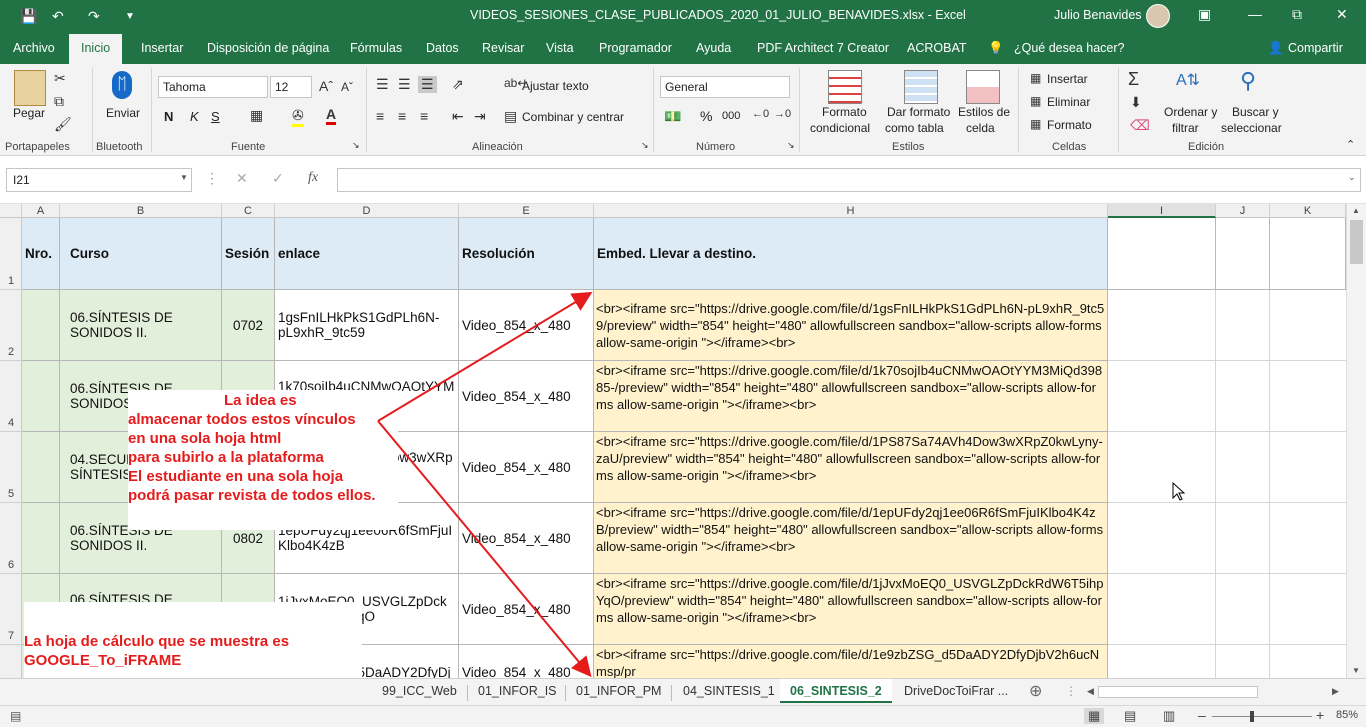  Describe the element at coordinates (984, 112) in the screenshot. I see `cell-styles-label-1: Estilos de` at that location.